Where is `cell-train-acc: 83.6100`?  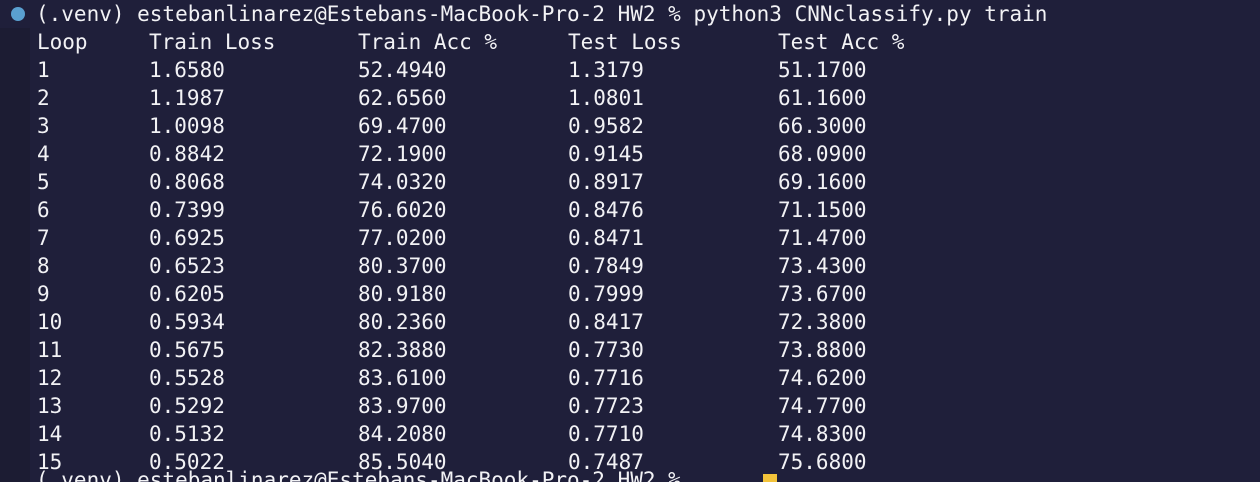 cell-train-acc: 83.6100 is located at coordinates (402, 378).